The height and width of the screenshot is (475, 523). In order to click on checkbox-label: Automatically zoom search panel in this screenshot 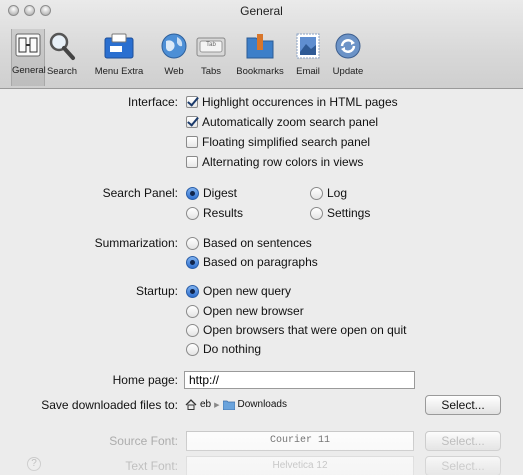, I will do `click(290, 122)`.